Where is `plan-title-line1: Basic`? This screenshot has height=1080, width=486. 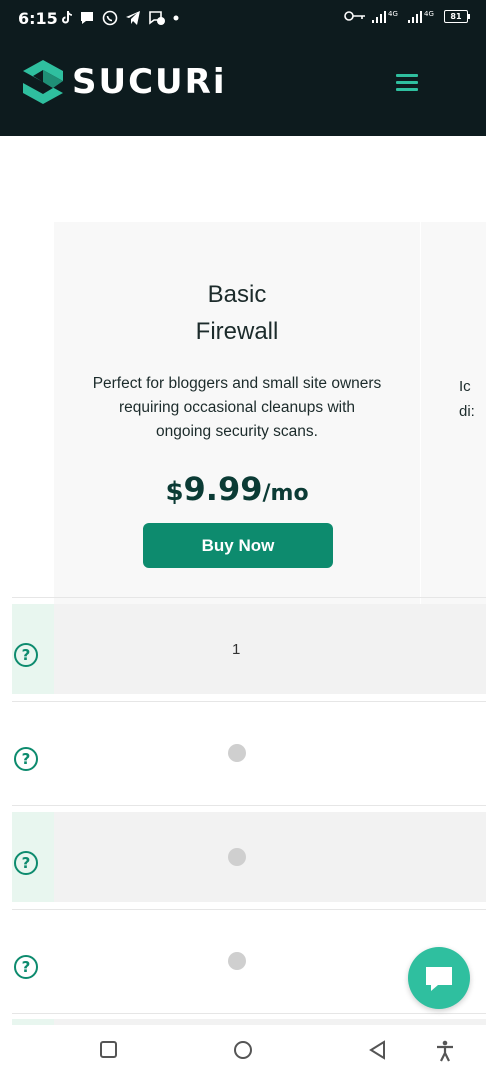
plan-title-line1: Basic is located at coordinates (237, 294).